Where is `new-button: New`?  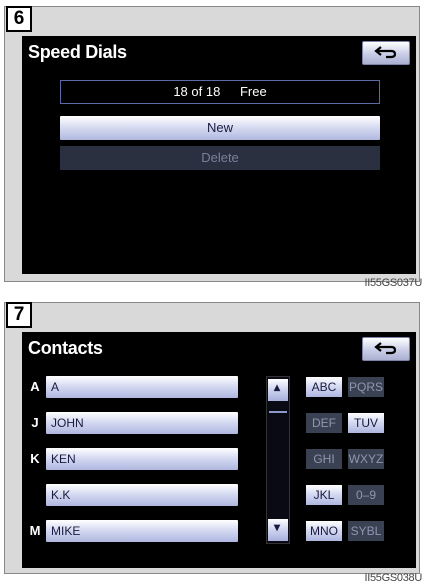
new-button: New is located at coordinates (220, 128).